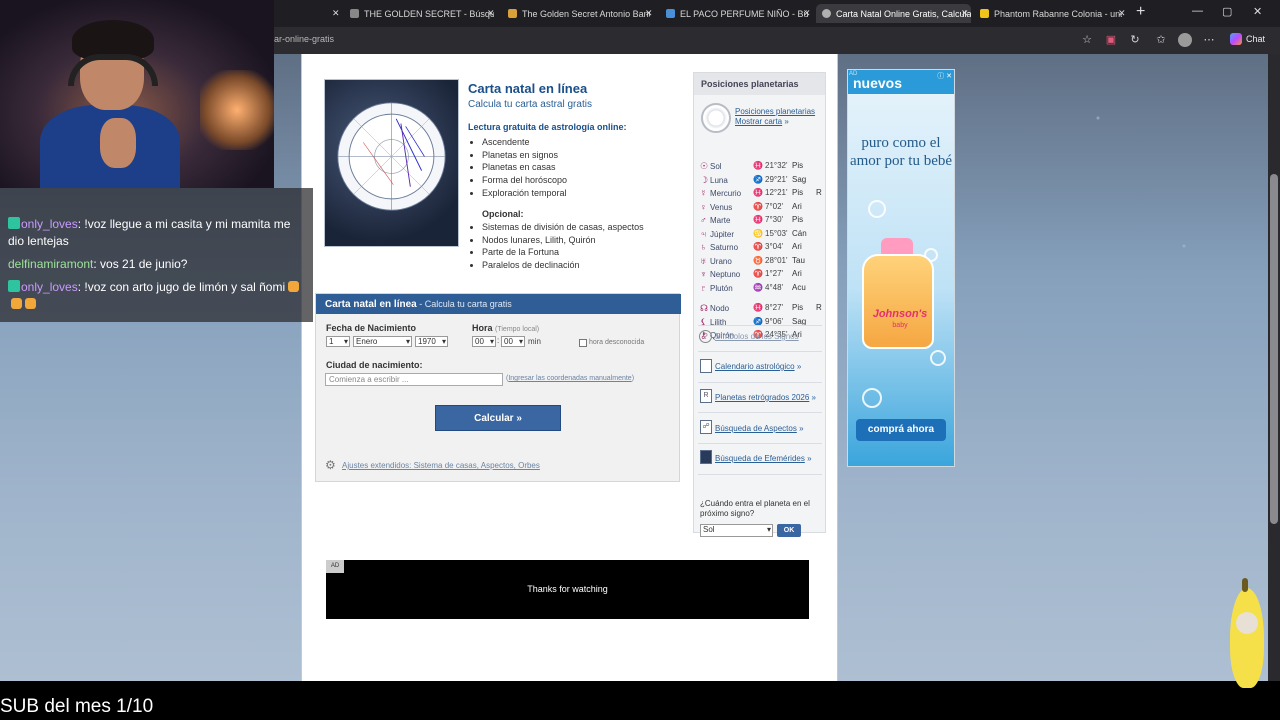 The width and height of the screenshot is (1280, 720). I want to click on scrollbar-thumb, so click(1274, 349).